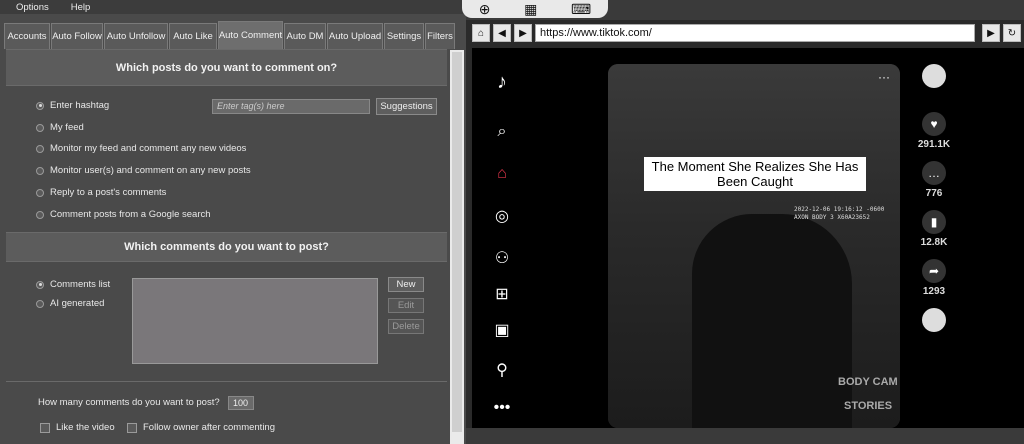  Describe the element at coordinates (502, 370) in the screenshot. I see `profile-icon: ⚲` at that location.